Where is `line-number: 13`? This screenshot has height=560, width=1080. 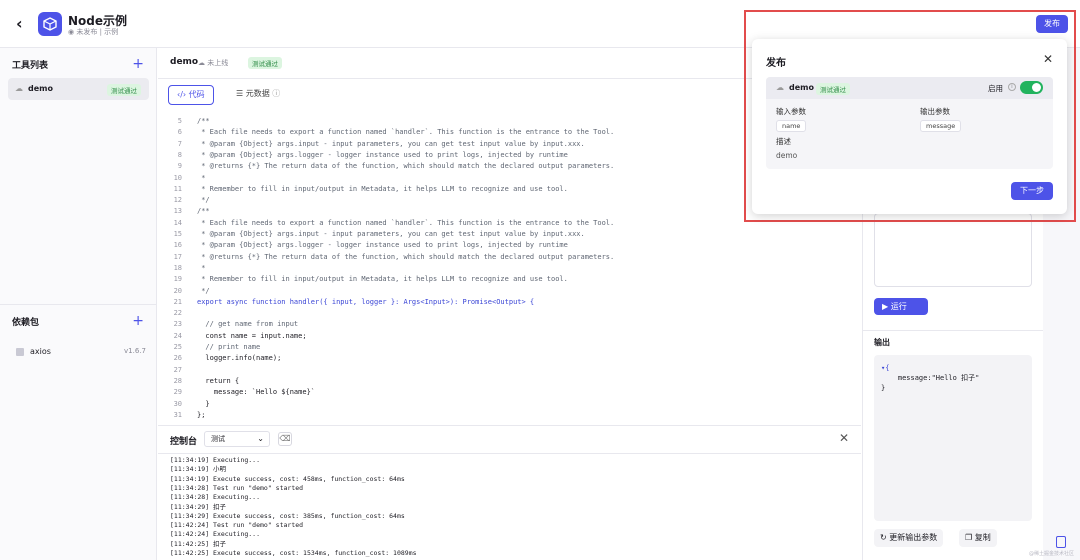 line-number: 13 is located at coordinates (177, 211).